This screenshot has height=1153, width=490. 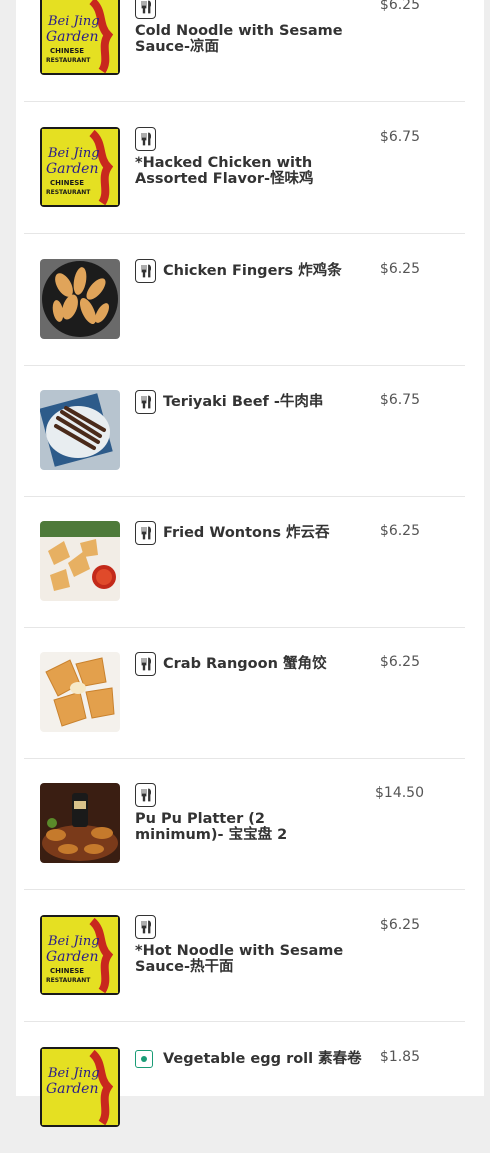 I want to click on item-name: Vegetable egg roll 素春卷, so click(x=262, y=1059).